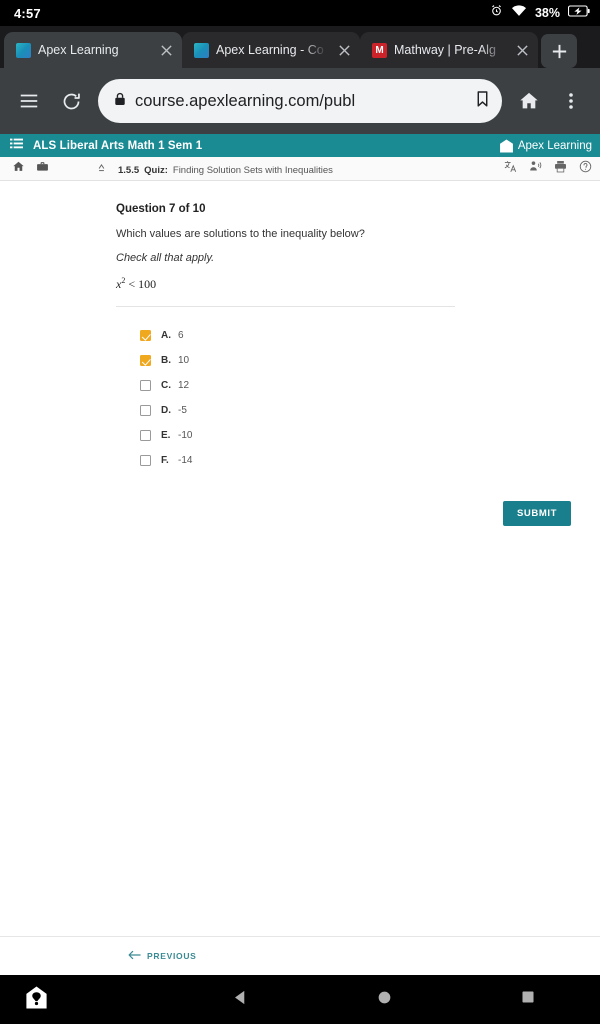 This screenshot has width=600, height=1024. Describe the element at coordinates (166, 410) in the screenshot. I see `option-letter: D.` at that location.